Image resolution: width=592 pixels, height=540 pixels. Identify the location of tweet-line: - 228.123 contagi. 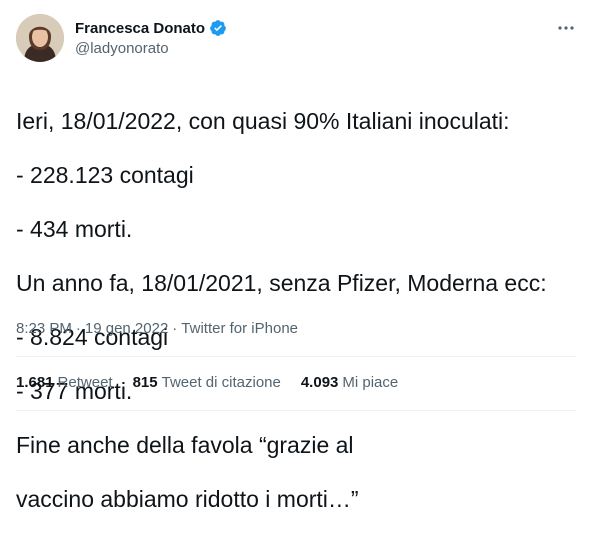
(105, 175).